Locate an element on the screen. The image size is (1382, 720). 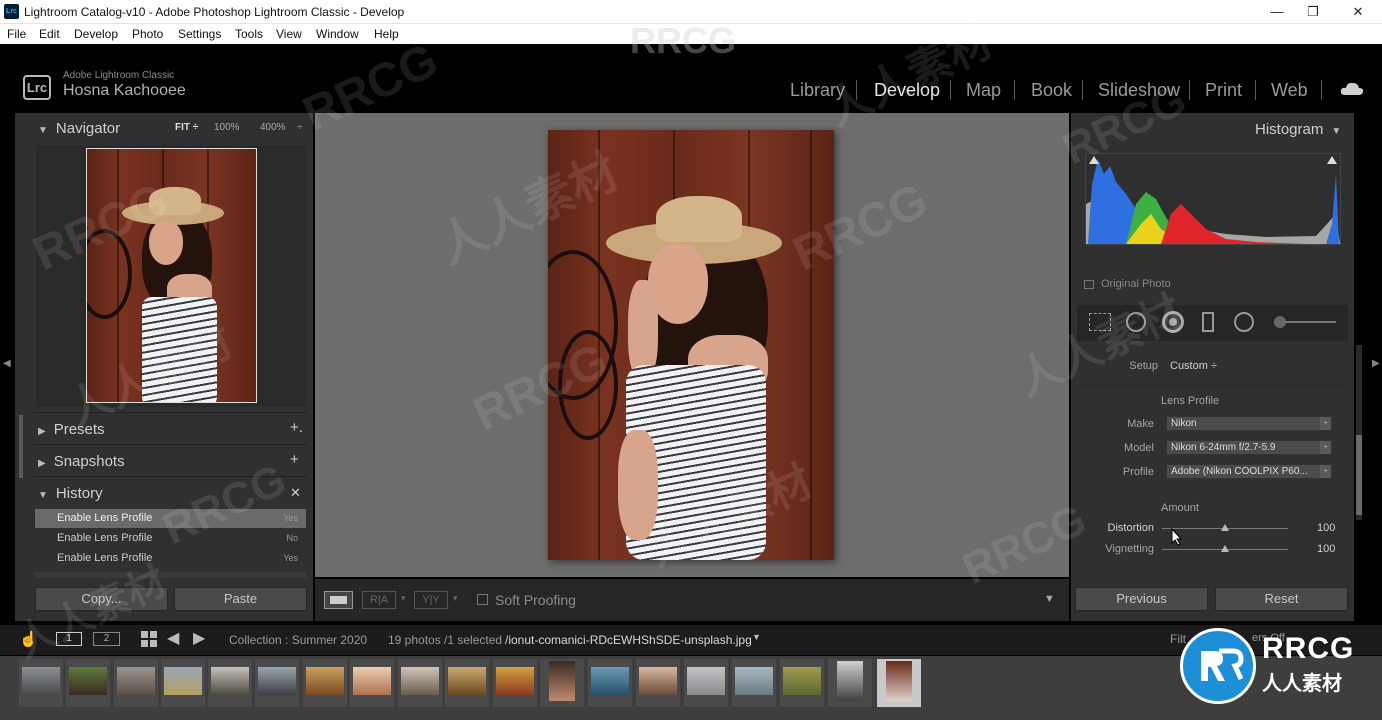
module-map: Map is located at coordinates (983, 90).